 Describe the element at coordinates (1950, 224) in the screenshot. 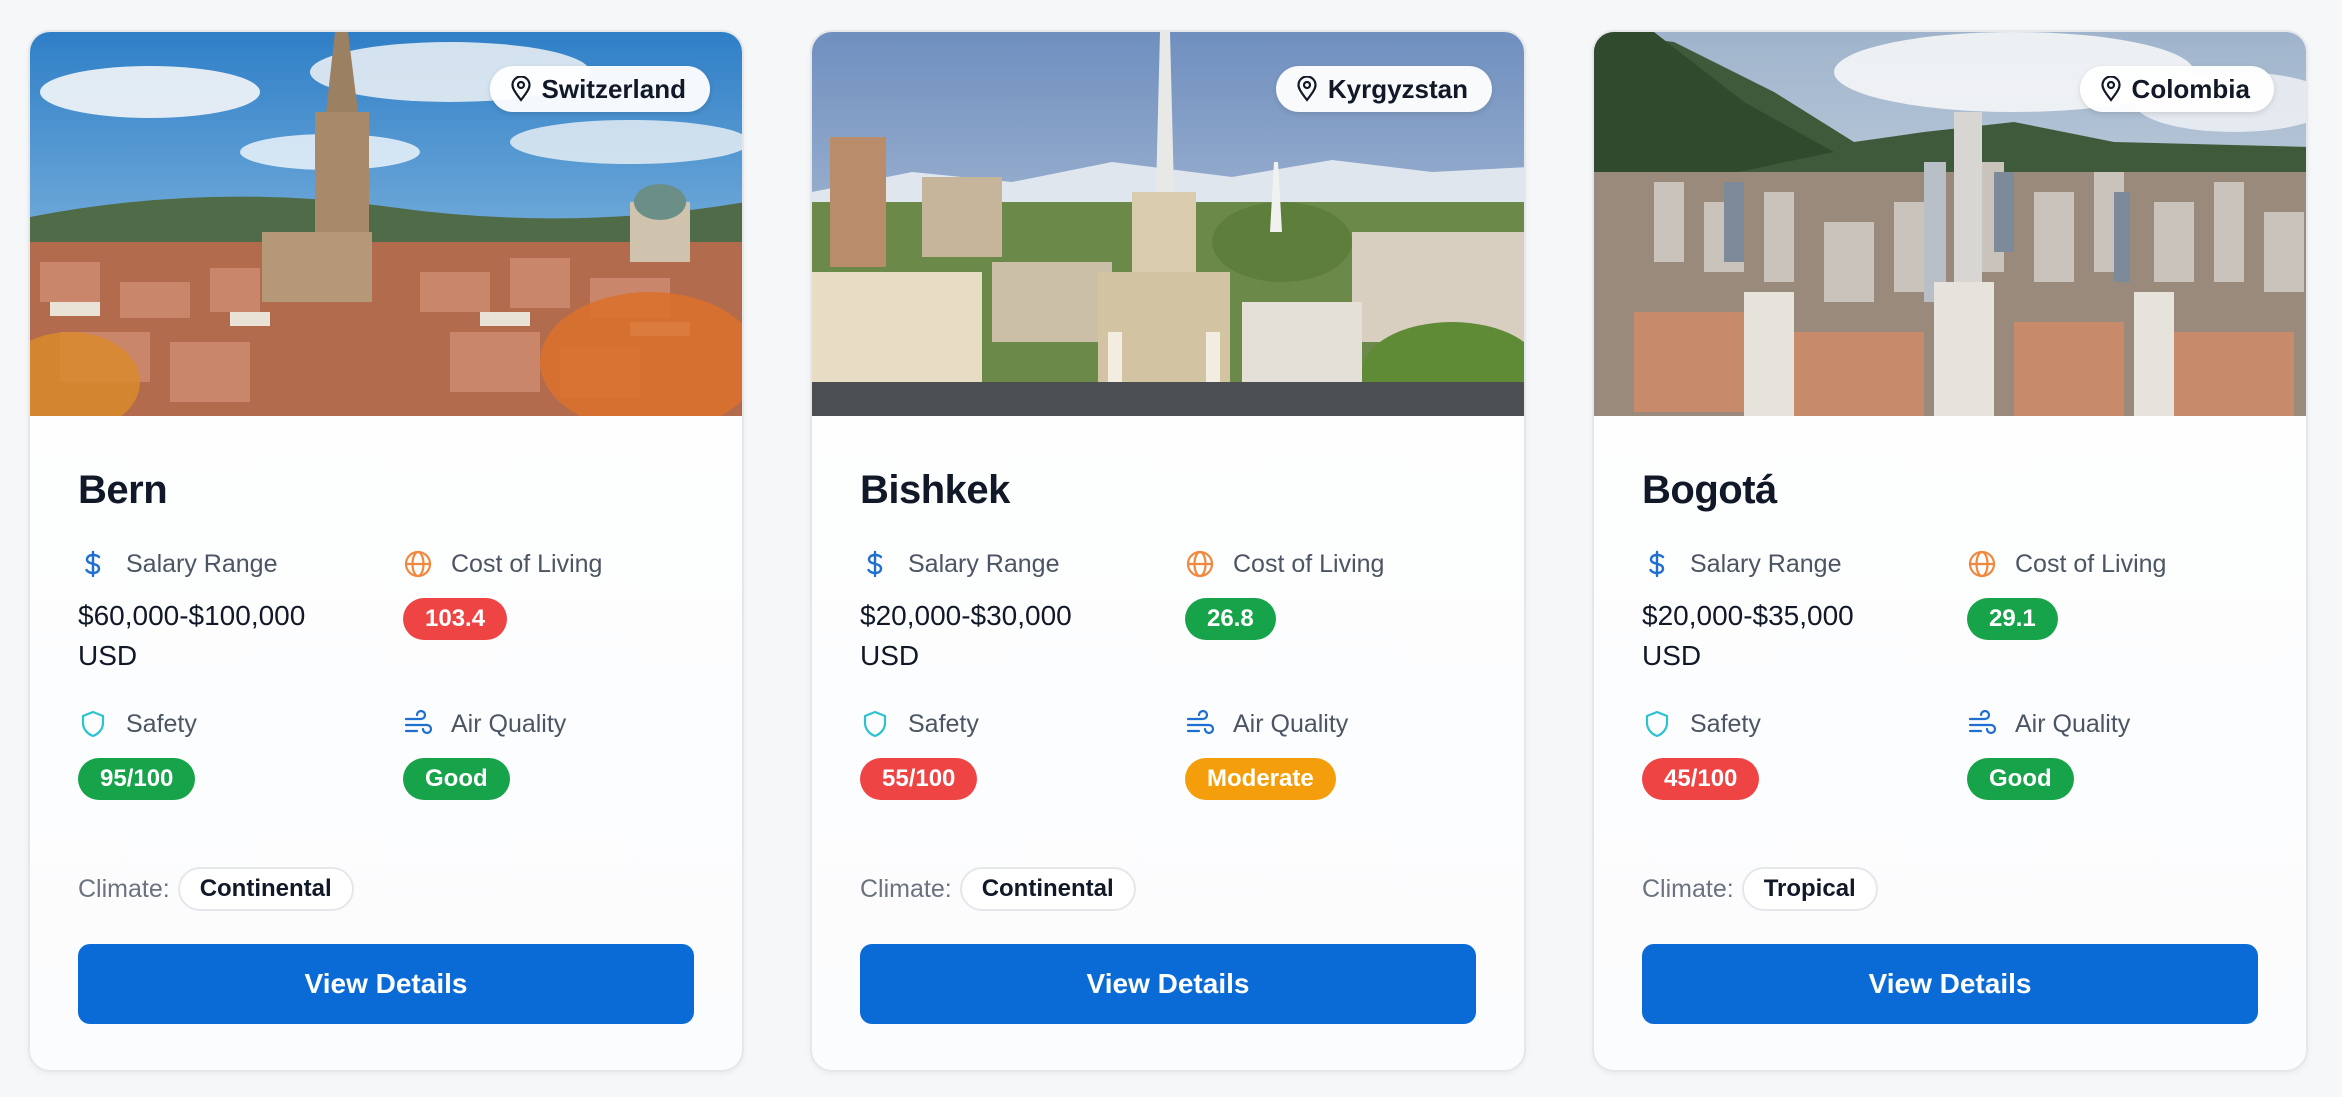

I see `city-photo-bogota: Colombia` at that location.